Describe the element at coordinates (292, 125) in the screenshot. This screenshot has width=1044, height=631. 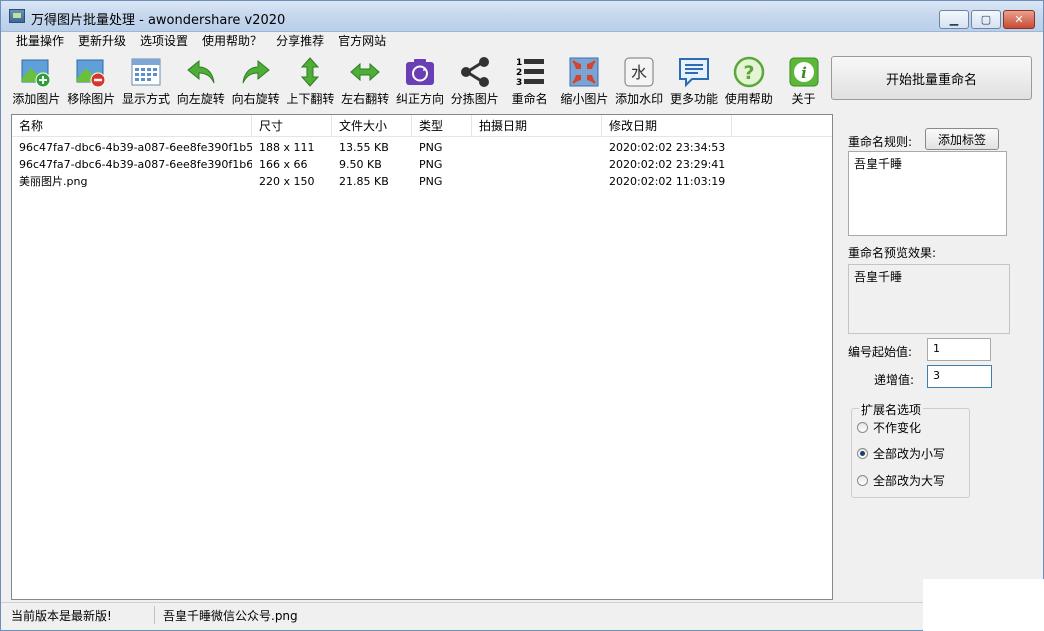
I see `column-dimensions: 尺寸` at that location.